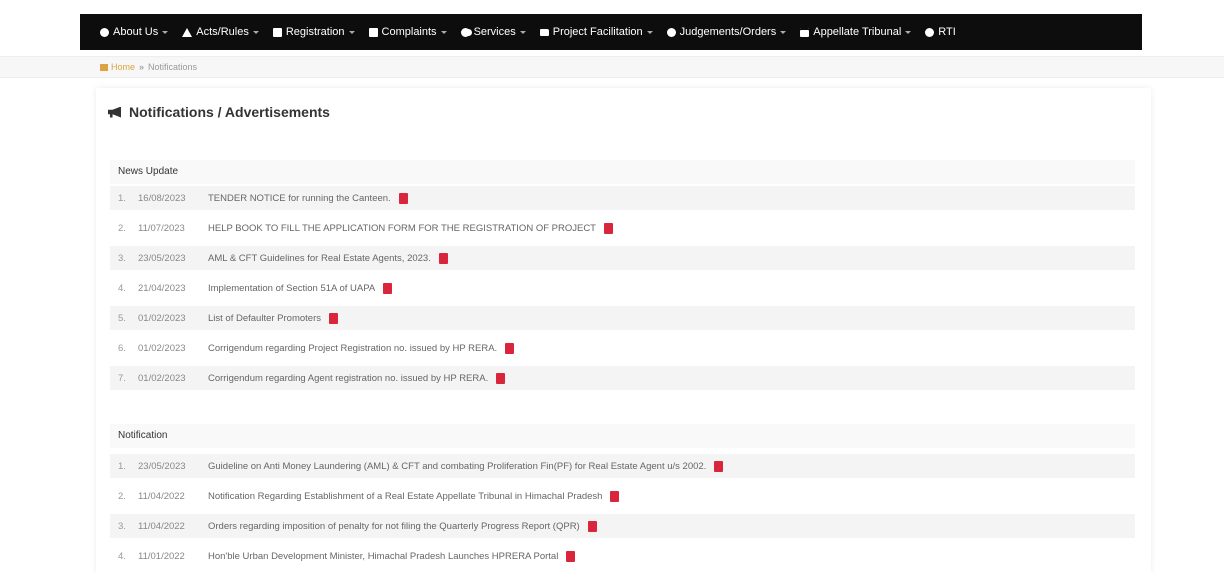 This screenshot has height=573, width=1224. I want to click on item-date: 16/08/2023, so click(162, 198).